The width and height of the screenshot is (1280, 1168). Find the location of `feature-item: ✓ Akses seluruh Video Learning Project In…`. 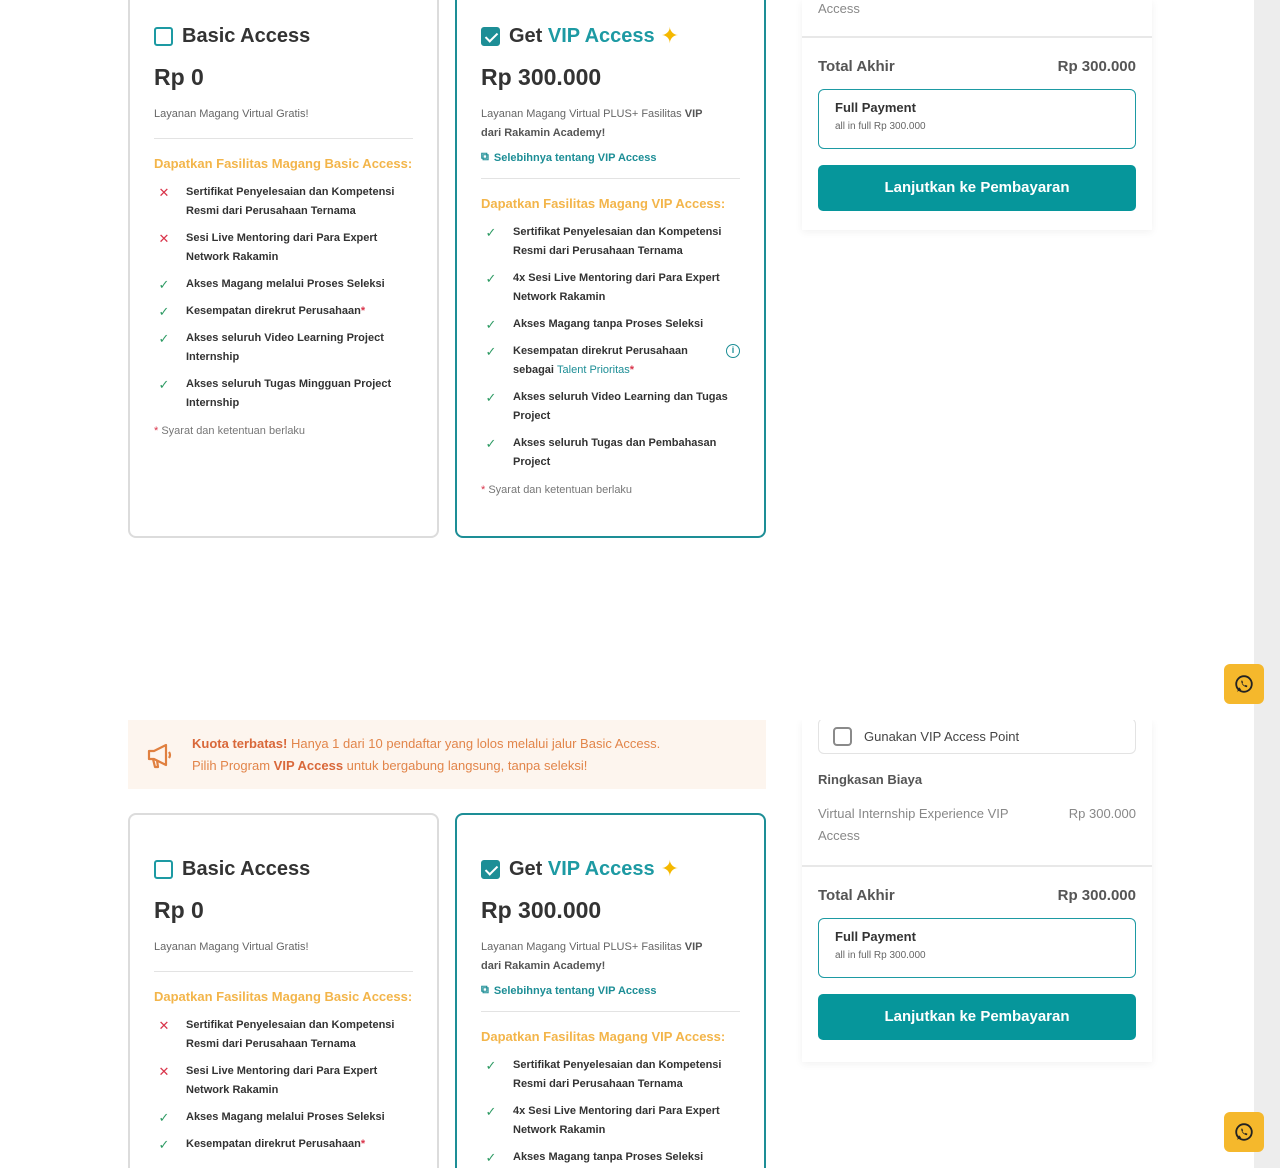

feature-item: ✓ Akses seluruh Video Learning Project In… is located at coordinates (283, 348).